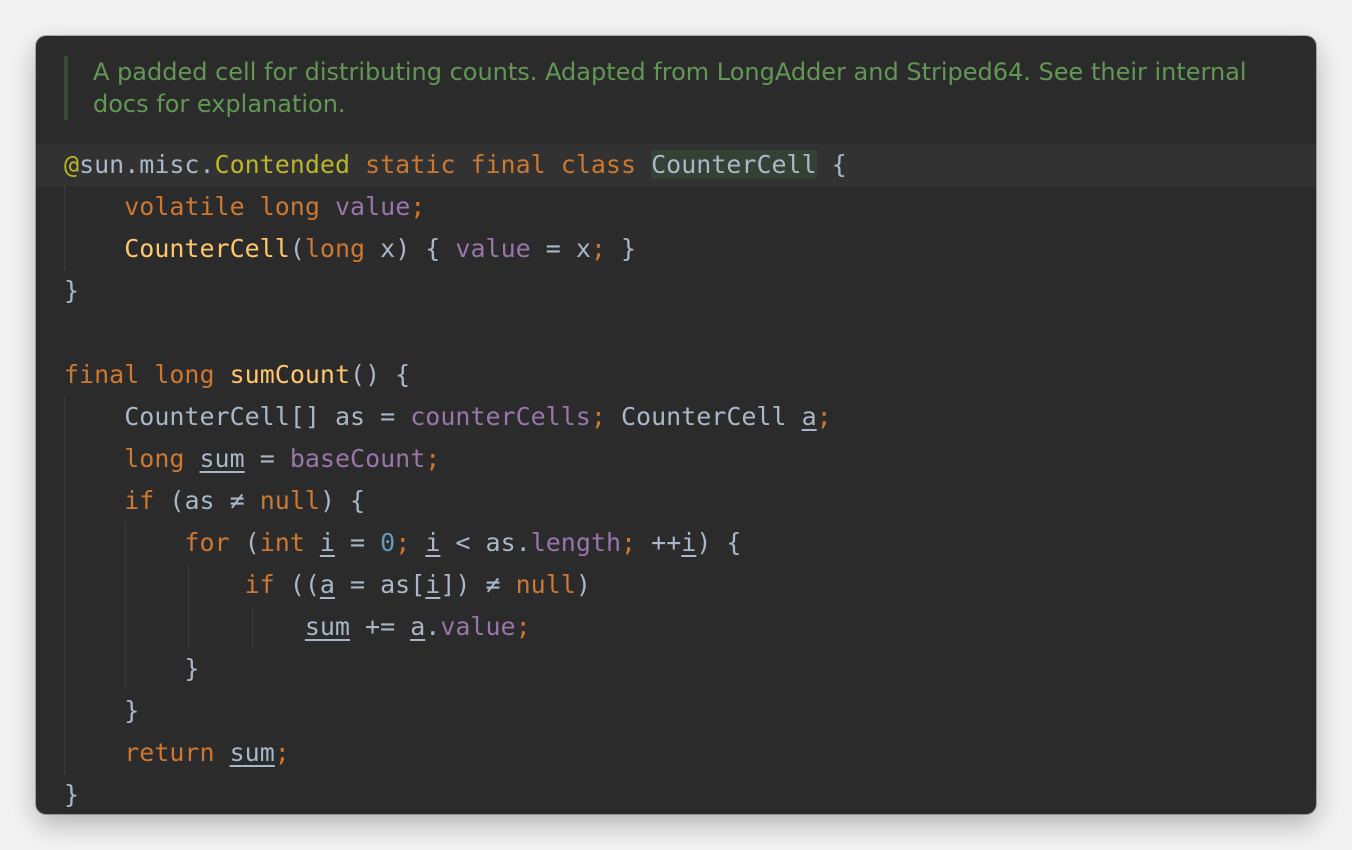  I want to click on code-line-for: for (int i = 0; i < as.length; ++i) {, so click(402, 543).